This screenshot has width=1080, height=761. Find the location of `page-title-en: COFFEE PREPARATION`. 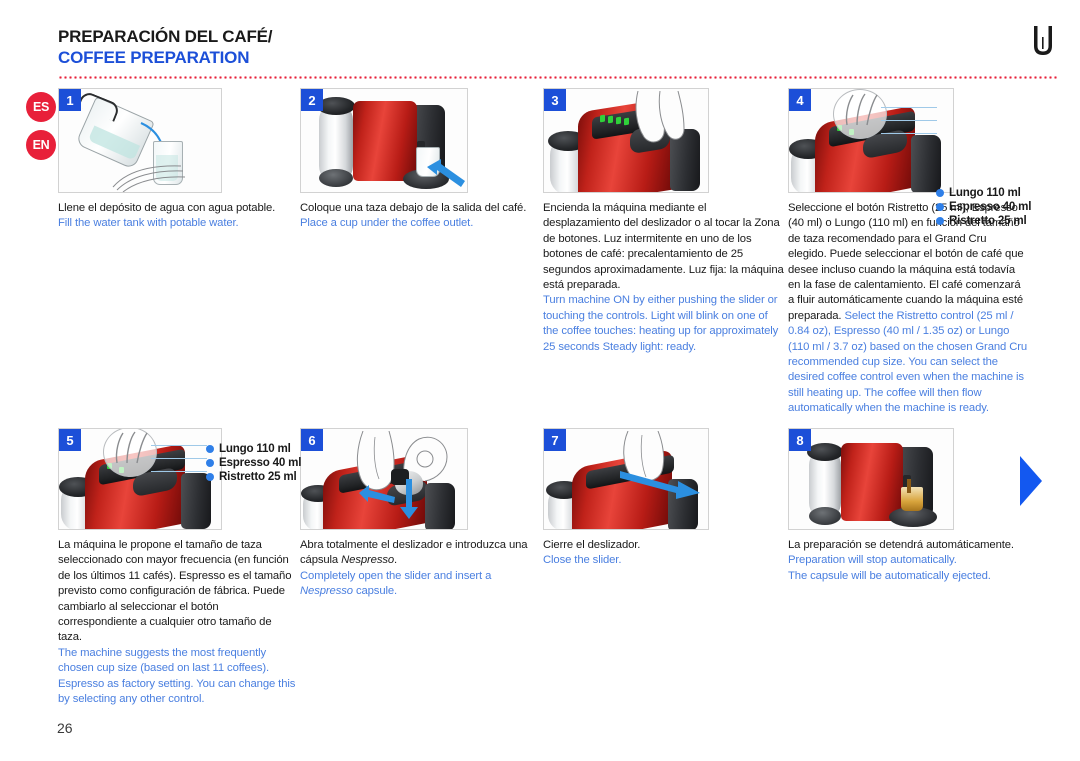

page-title-en: COFFEE PREPARATION is located at coordinates (154, 57).